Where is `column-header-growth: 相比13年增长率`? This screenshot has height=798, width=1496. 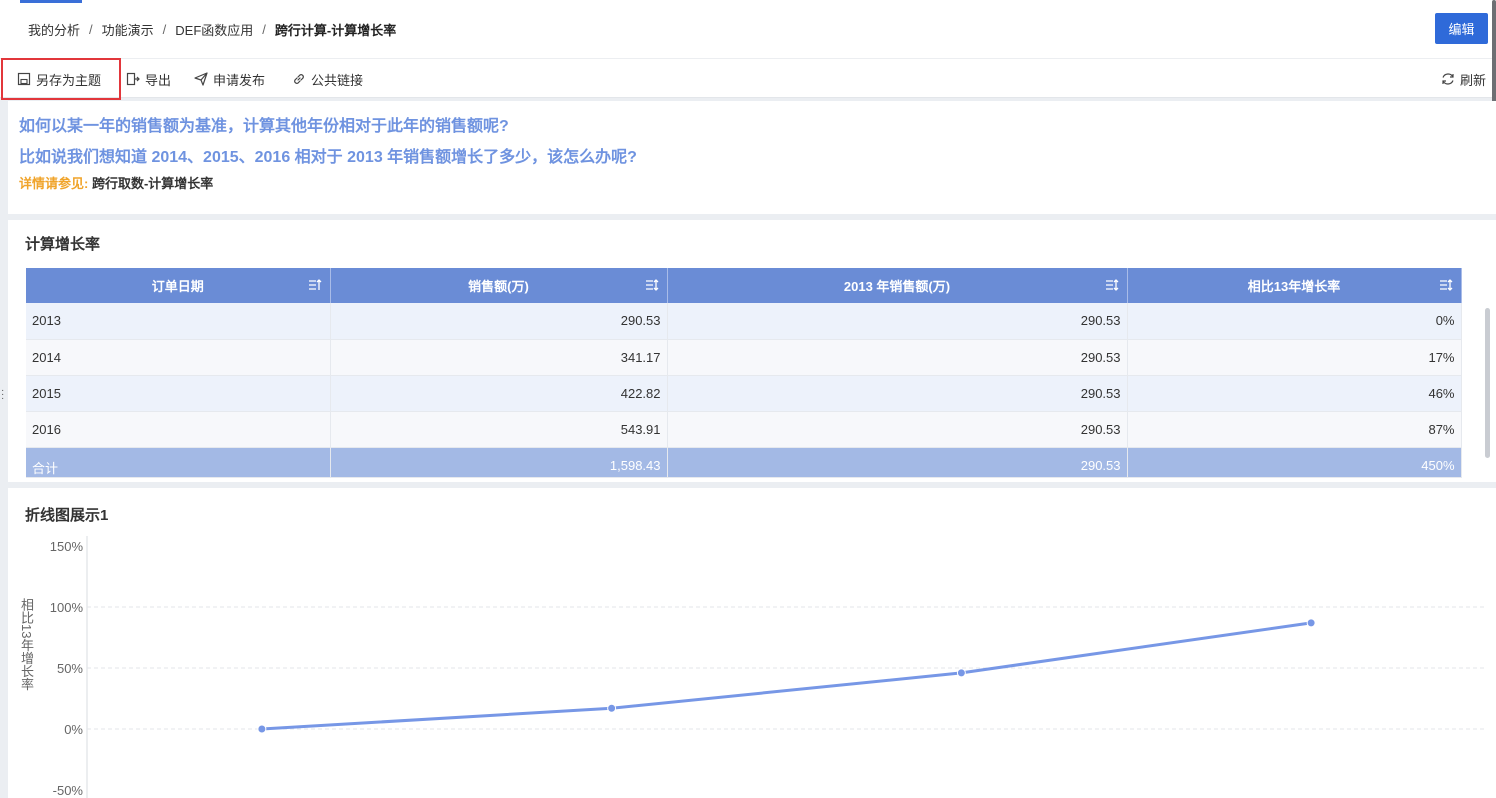 column-header-growth: 相比13年增长率 is located at coordinates (1294, 285).